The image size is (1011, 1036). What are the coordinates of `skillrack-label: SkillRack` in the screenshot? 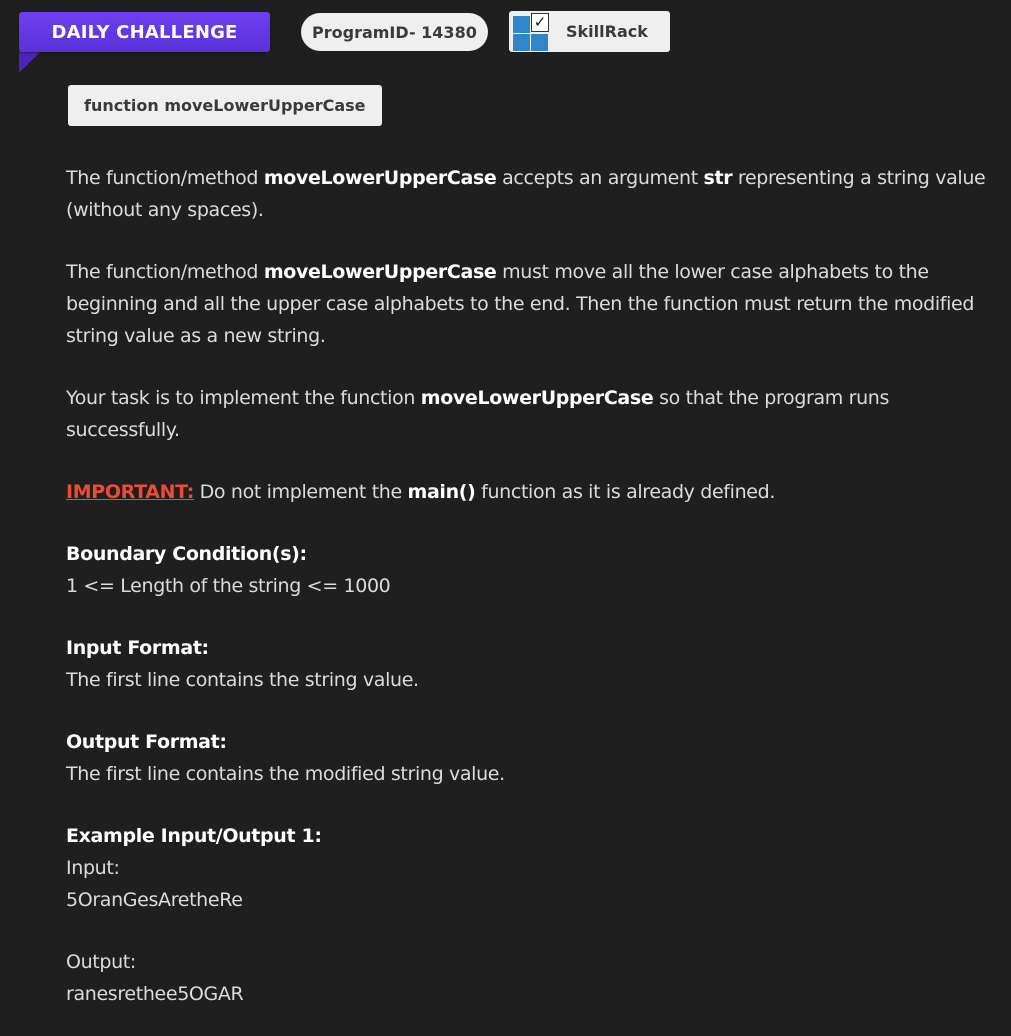 It's located at (607, 31).